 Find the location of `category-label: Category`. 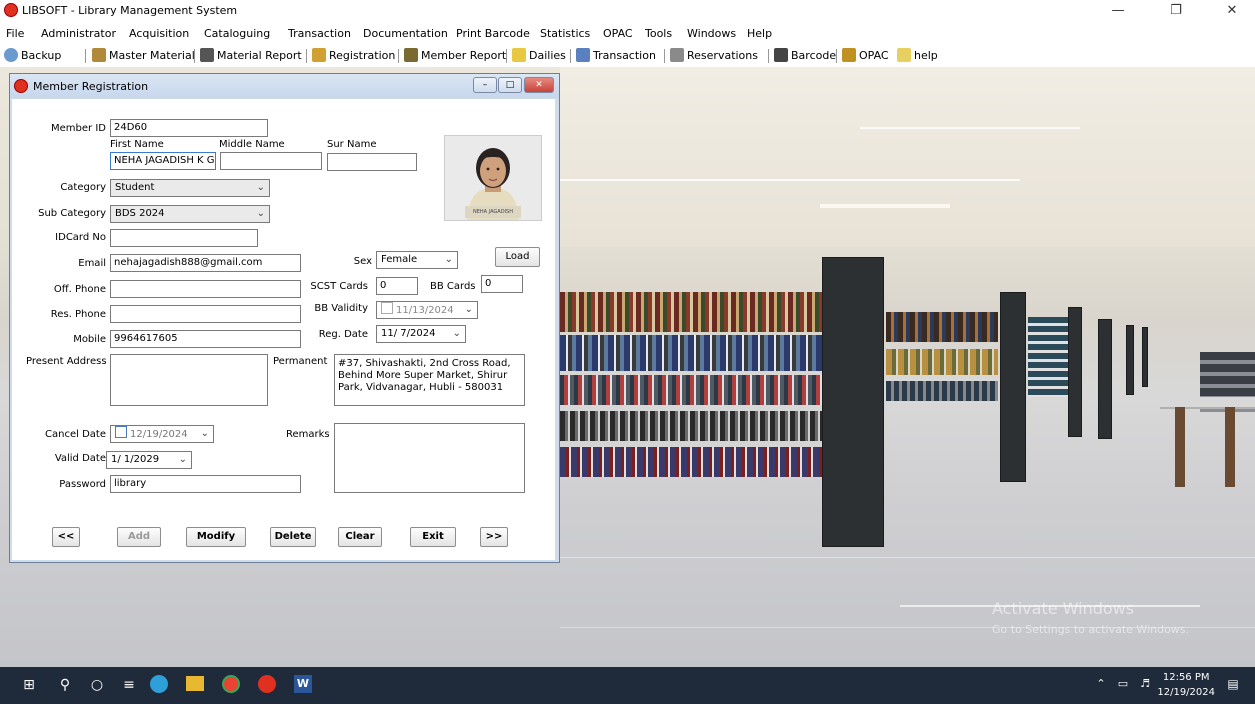

category-label: Category is located at coordinates (83, 187).